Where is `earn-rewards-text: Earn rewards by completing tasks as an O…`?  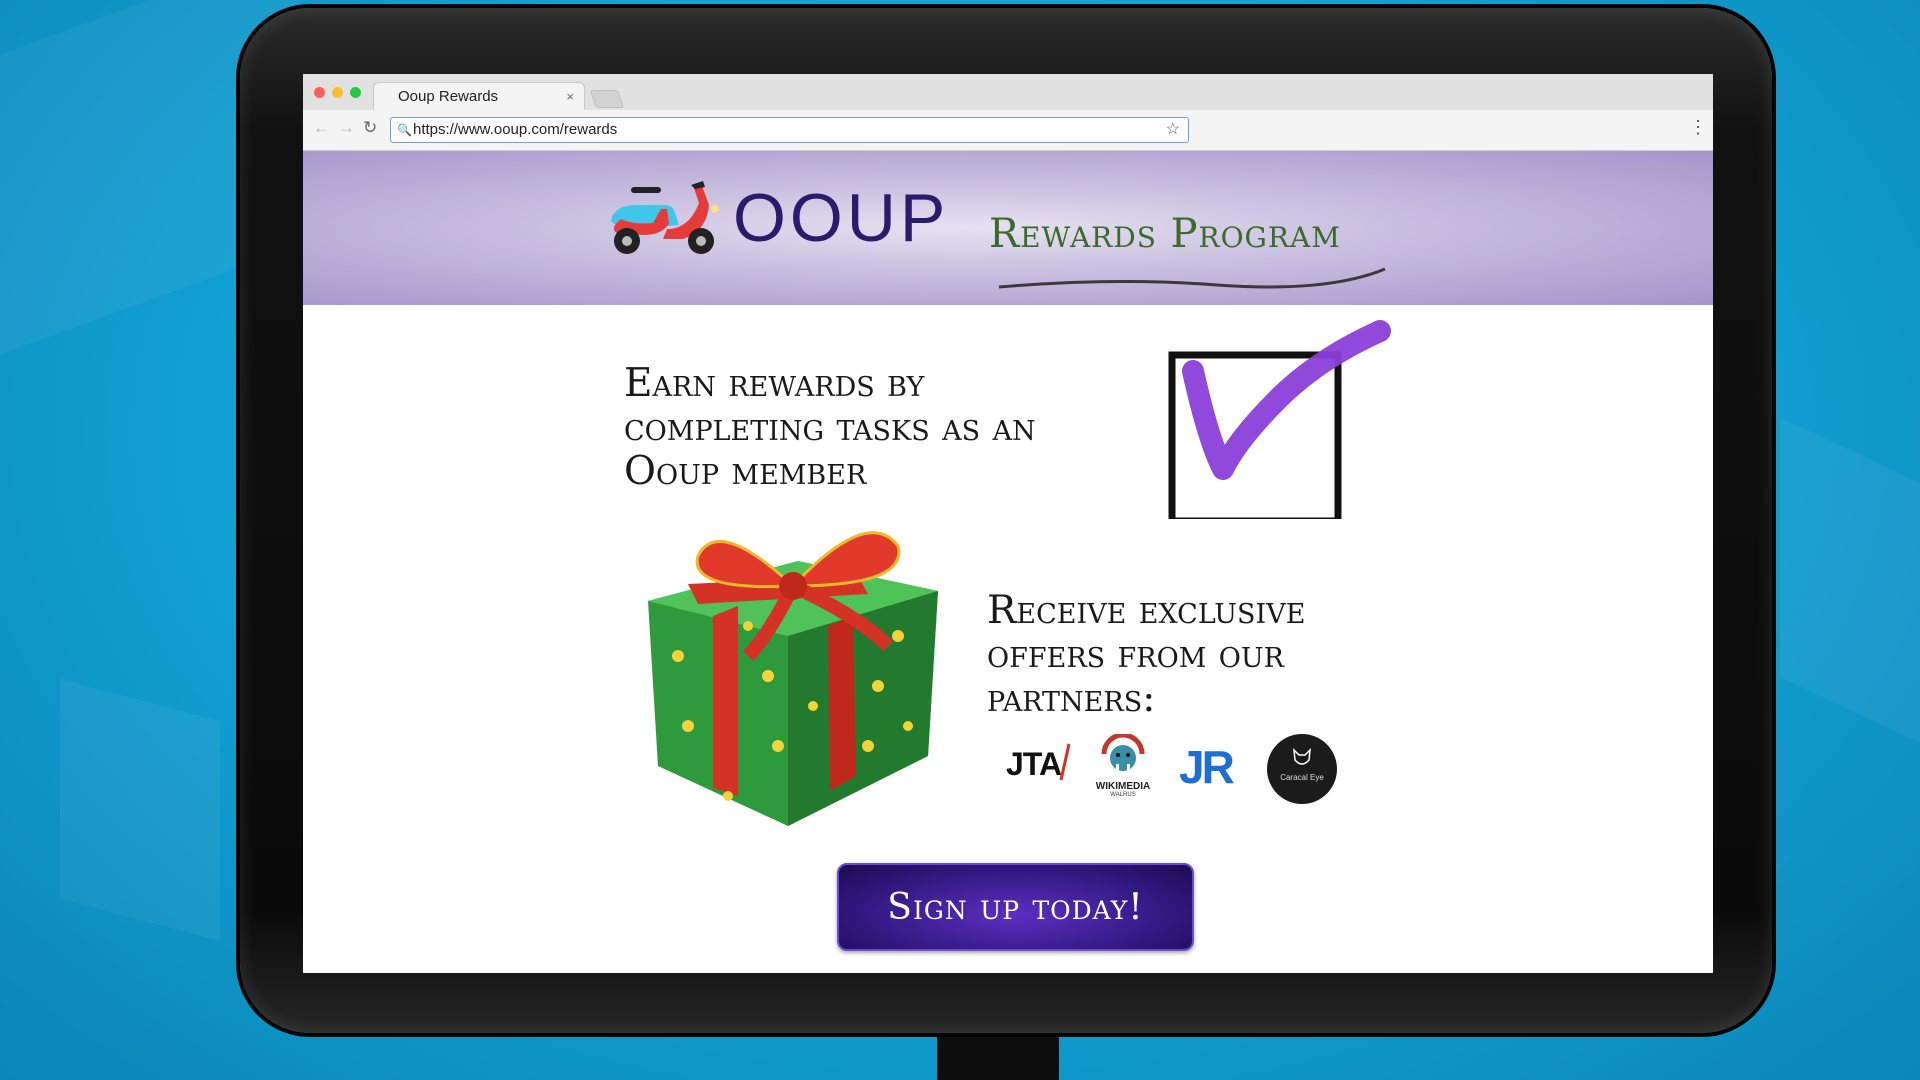
earn-rewards-text: Earn rewards by completing tasks as an O… is located at coordinates (830, 428).